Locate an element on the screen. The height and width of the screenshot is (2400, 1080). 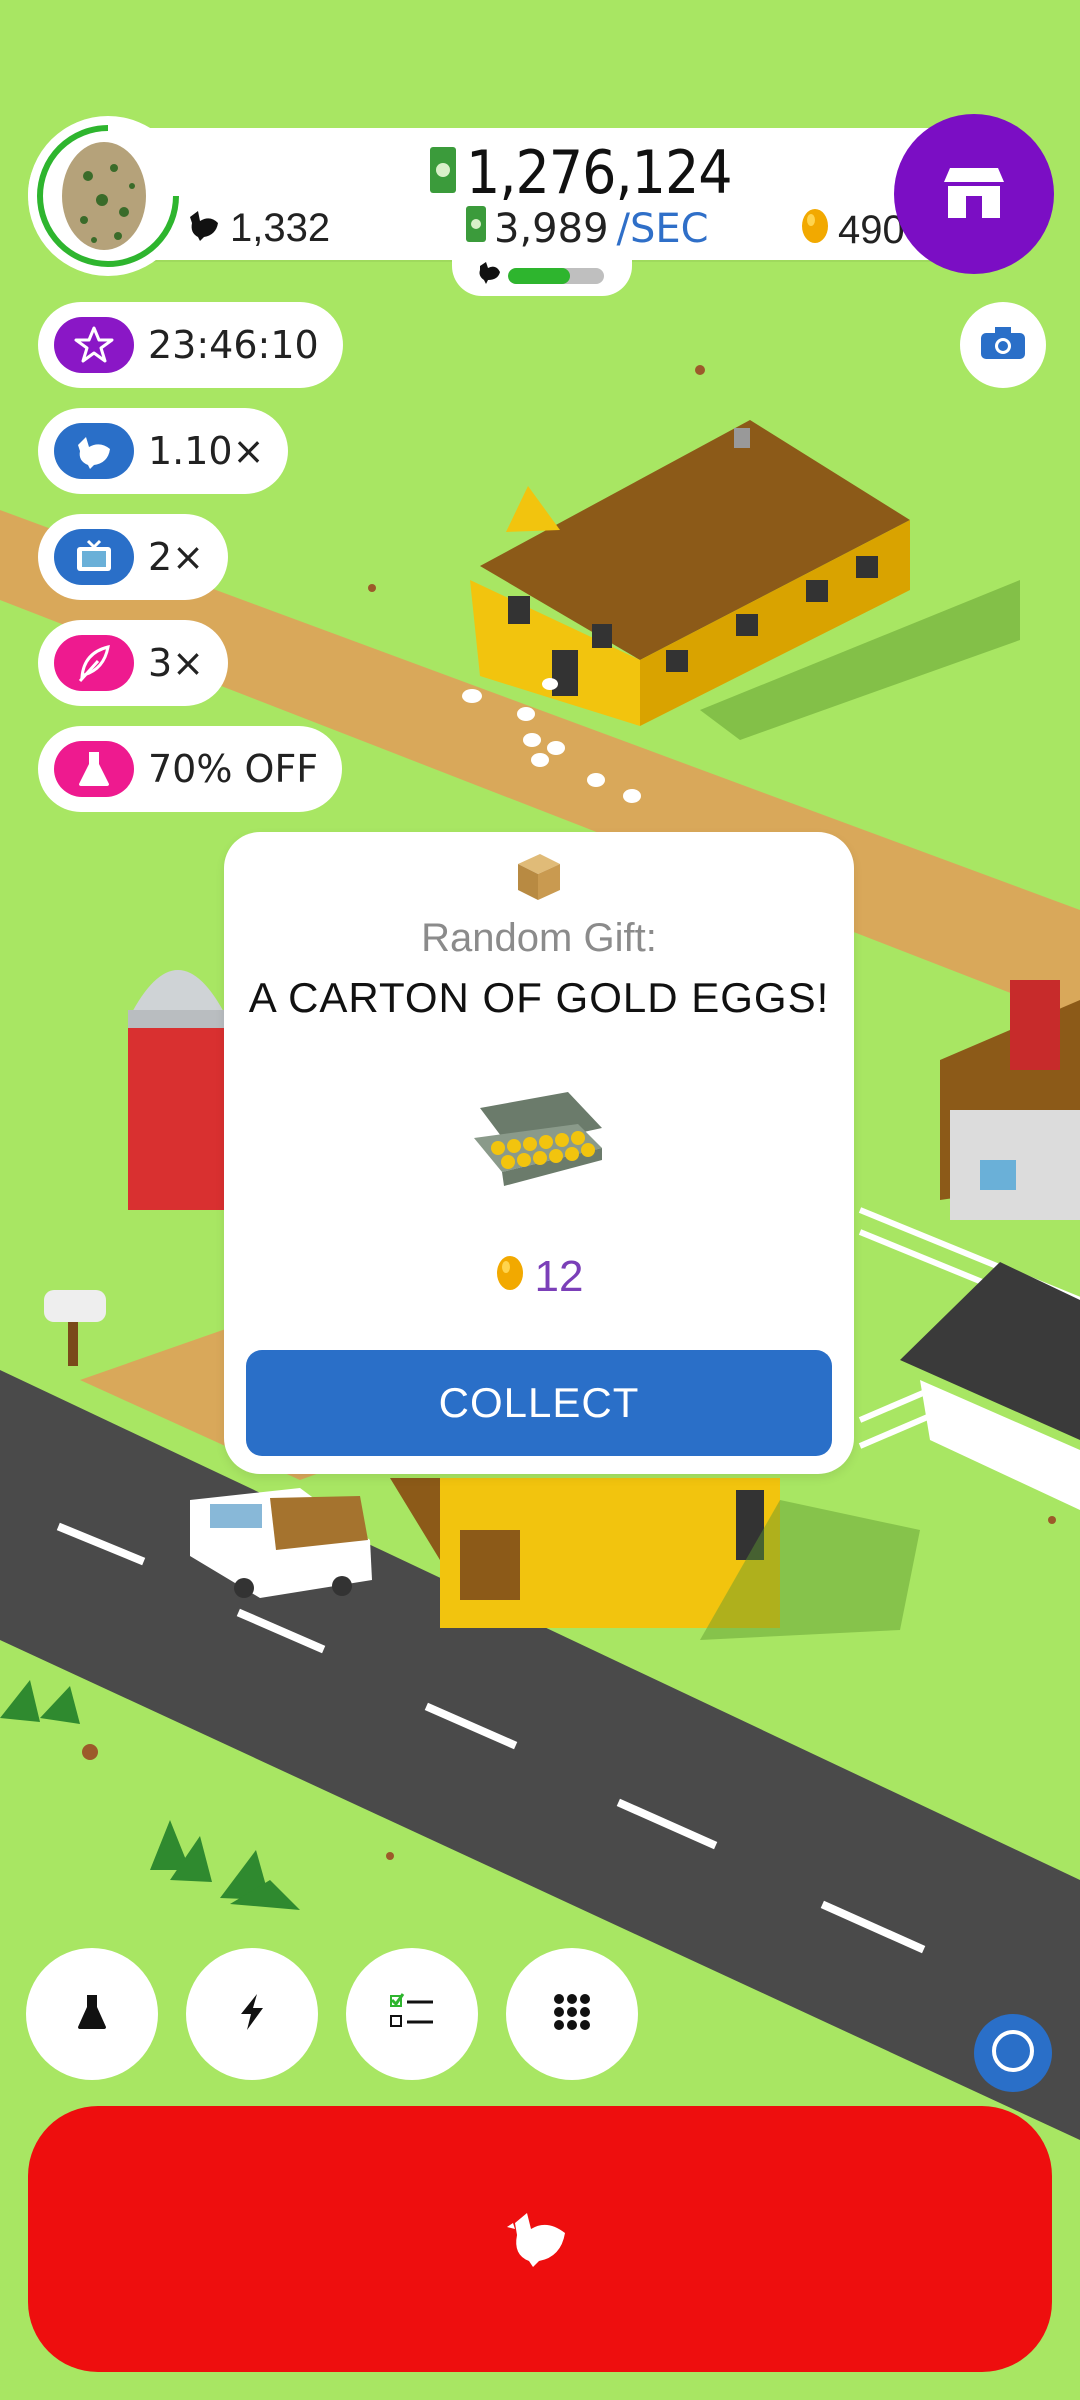
research-button is located at coordinates (92, 2014).